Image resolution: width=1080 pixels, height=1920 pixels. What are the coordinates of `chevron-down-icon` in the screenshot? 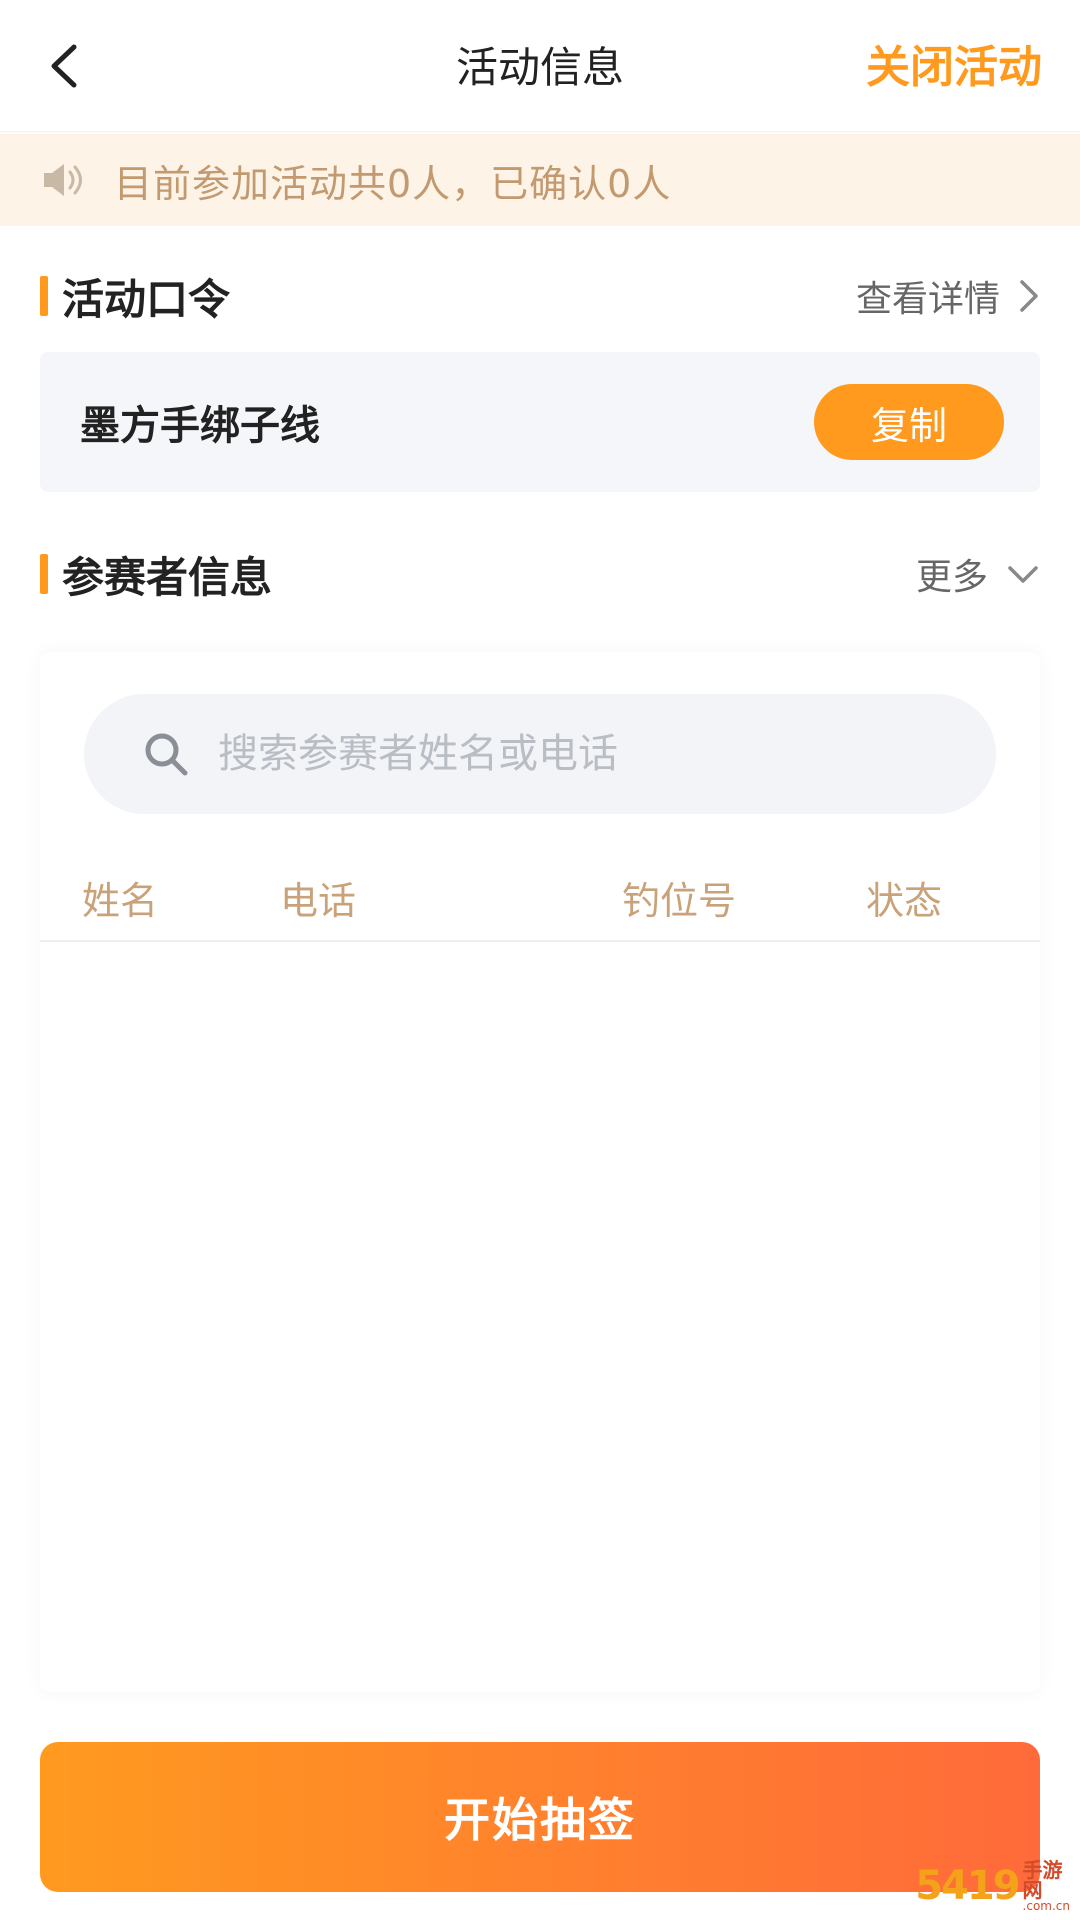 It's located at (1023, 574).